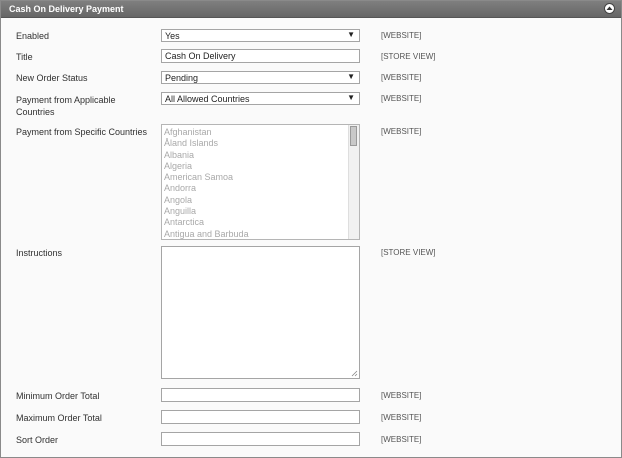  I want to click on country-option: Antarctica, so click(261, 222).